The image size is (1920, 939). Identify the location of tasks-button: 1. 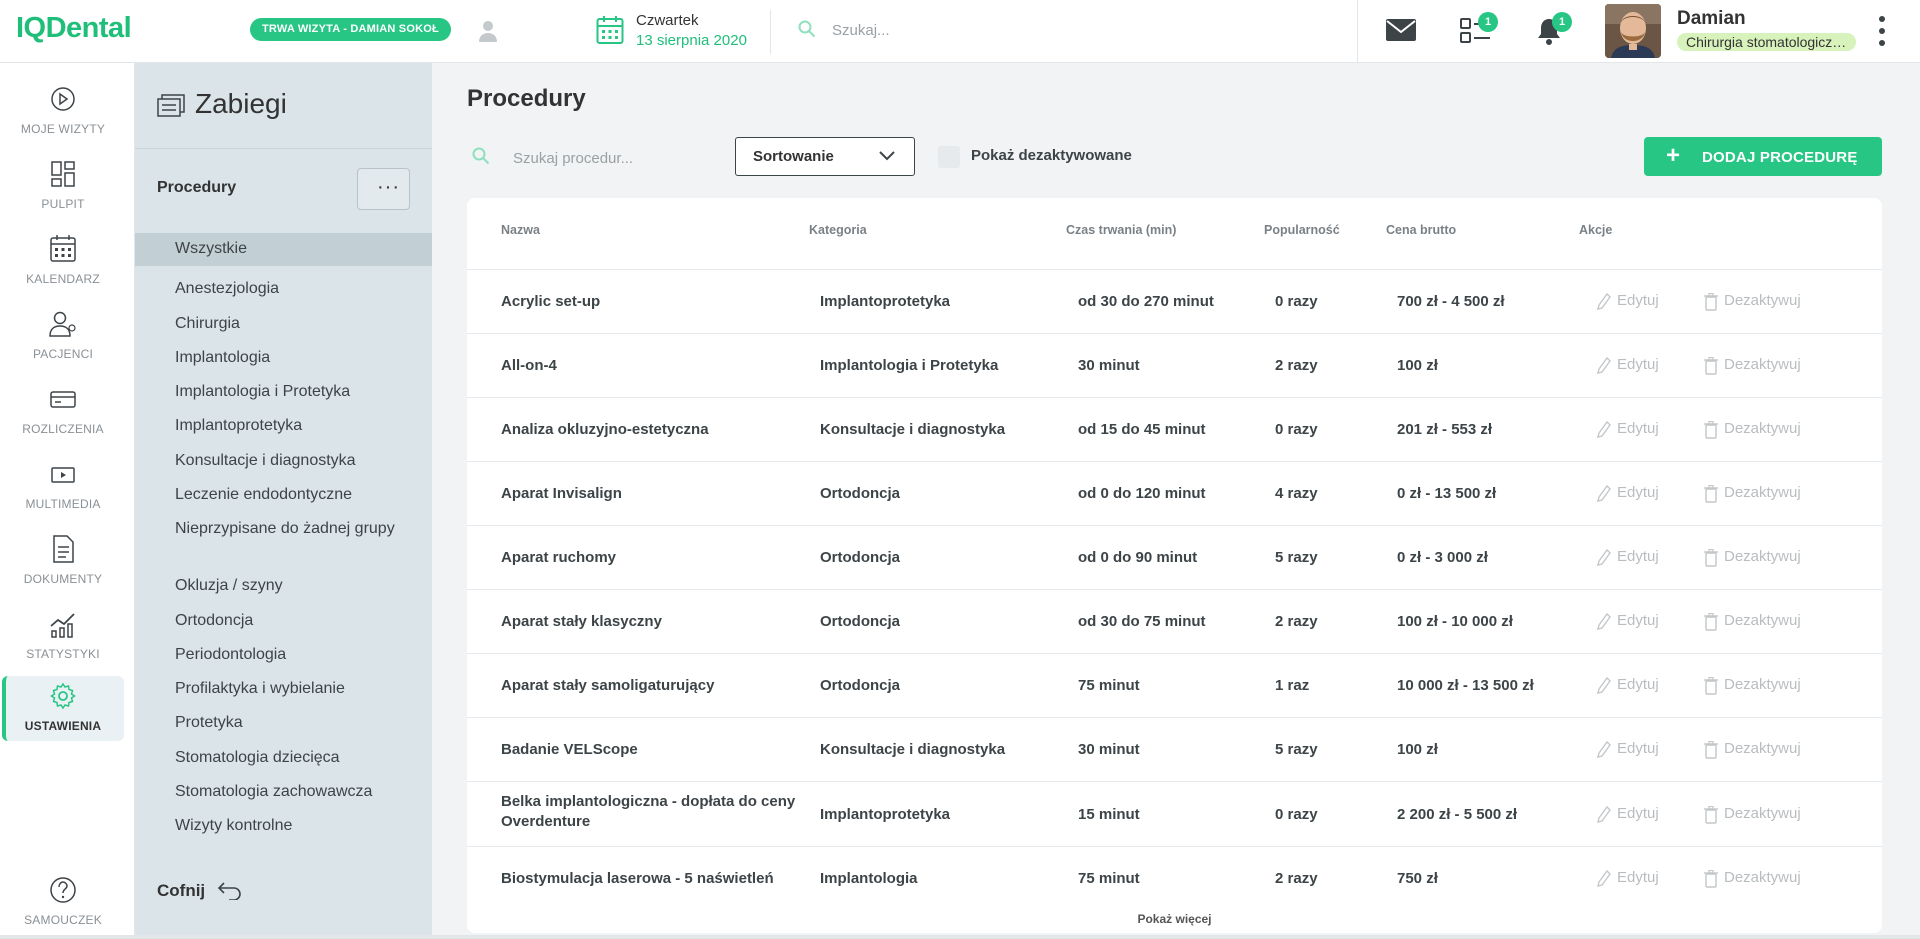
(1478, 30).